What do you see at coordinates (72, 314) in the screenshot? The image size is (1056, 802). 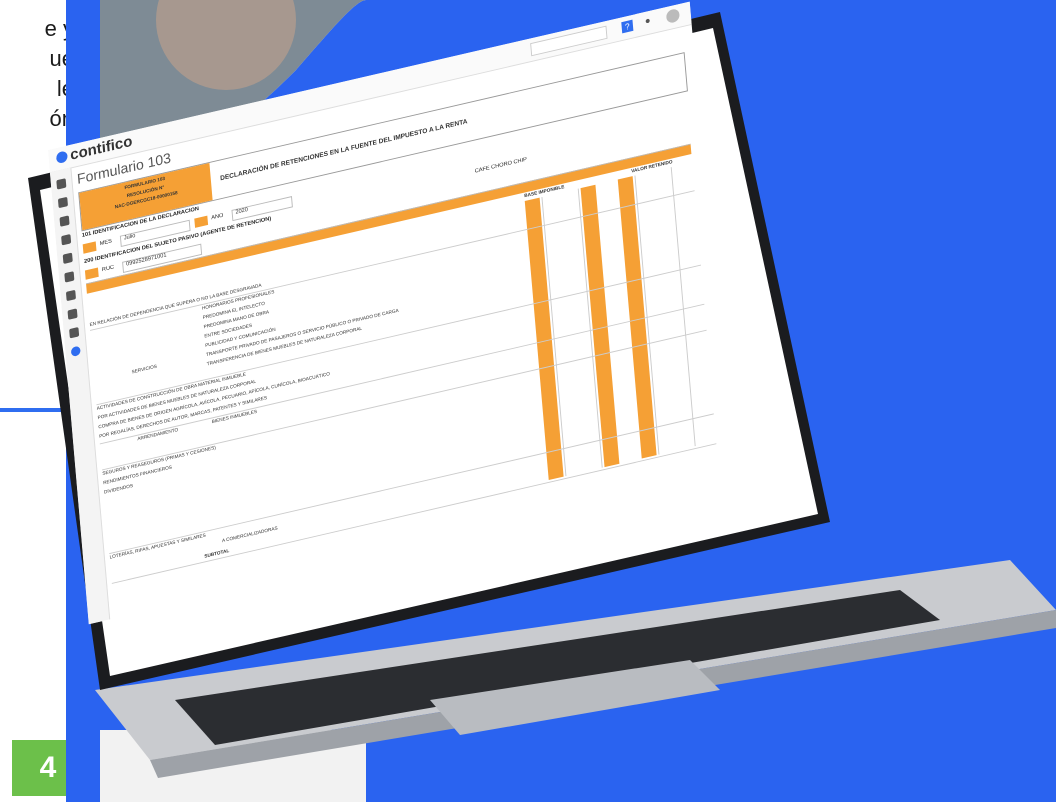 I see `money-icon` at bounding box center [72, 314].